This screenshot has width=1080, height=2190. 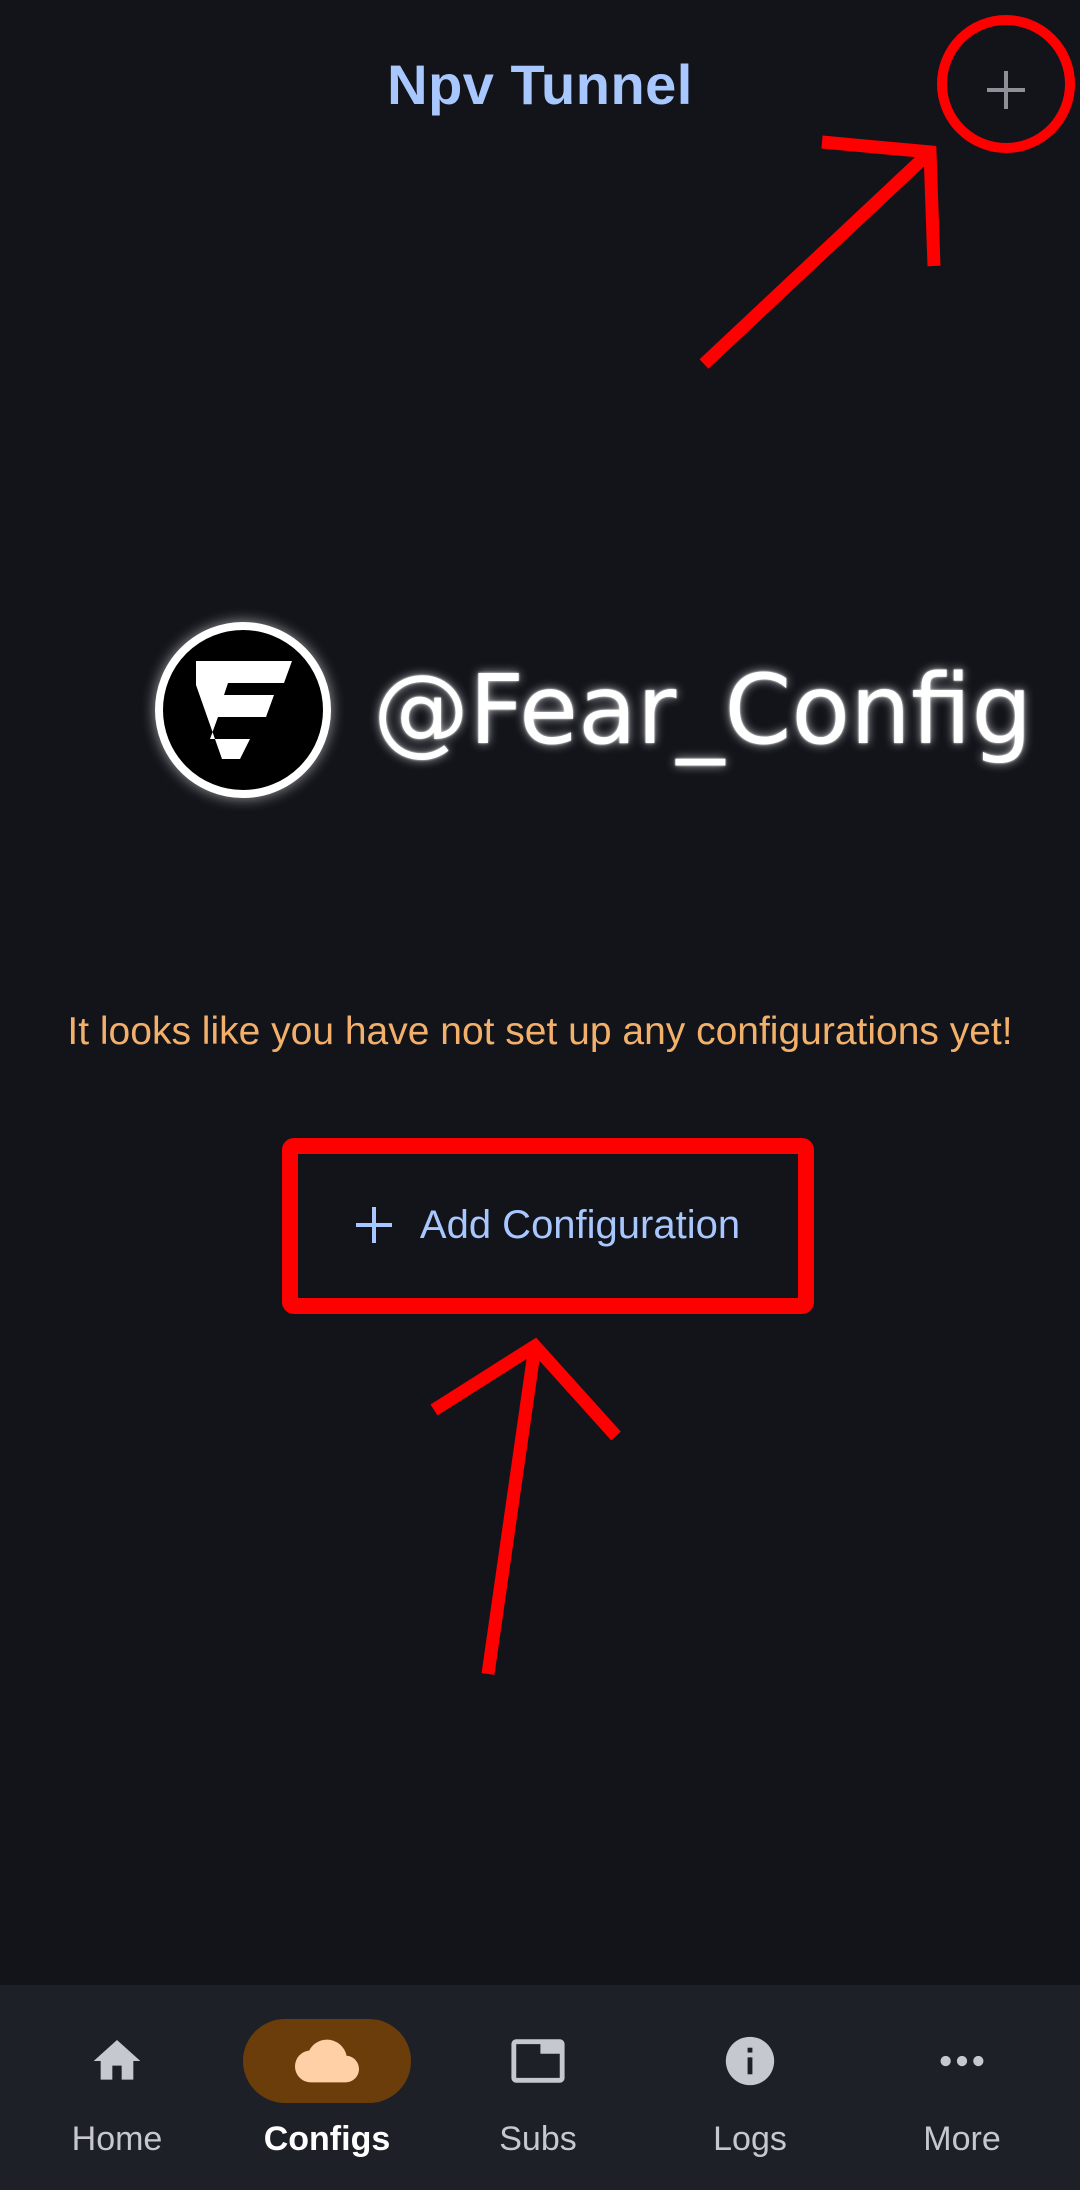 I want to click on brand-banner: @Fear_Config, so click(x=593, y=710).